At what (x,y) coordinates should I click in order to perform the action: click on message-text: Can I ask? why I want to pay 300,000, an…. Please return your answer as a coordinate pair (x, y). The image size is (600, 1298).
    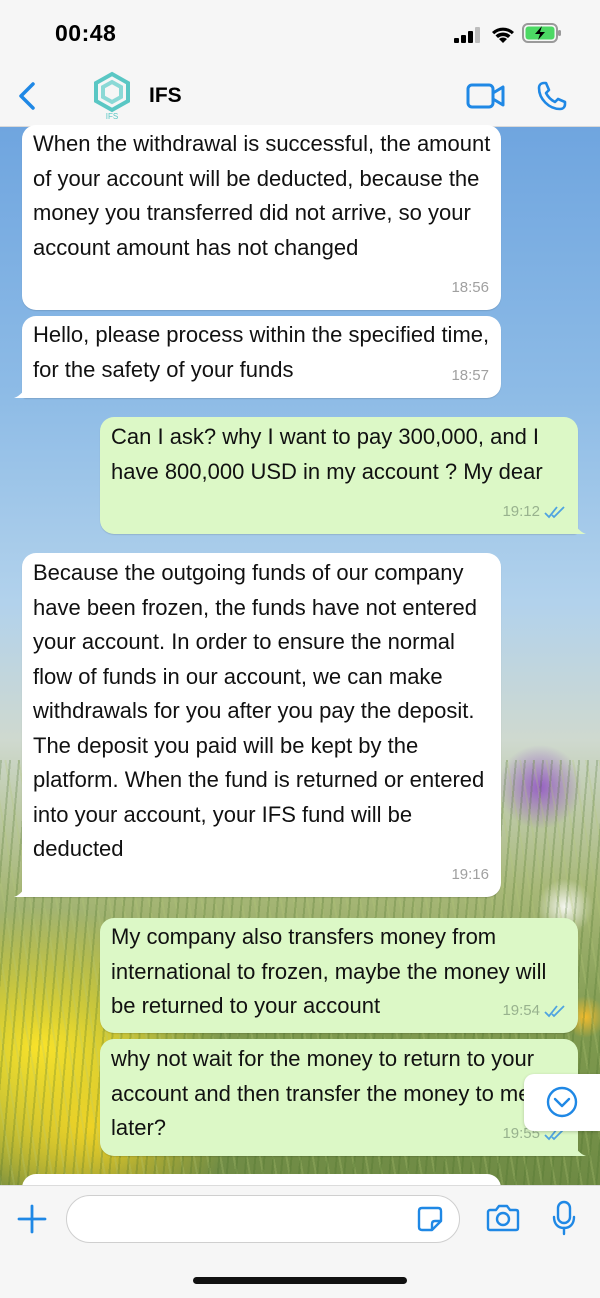
    Looking at the image, I should click on (327, 454).